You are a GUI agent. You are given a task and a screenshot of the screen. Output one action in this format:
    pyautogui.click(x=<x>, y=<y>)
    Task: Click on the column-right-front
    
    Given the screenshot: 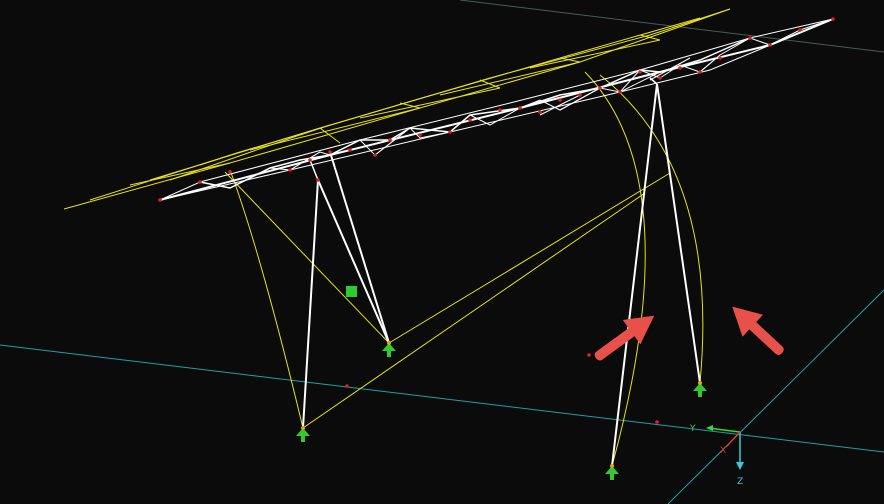 What is the action you would take?
    pyautogui.click(x=634, y=275)
    